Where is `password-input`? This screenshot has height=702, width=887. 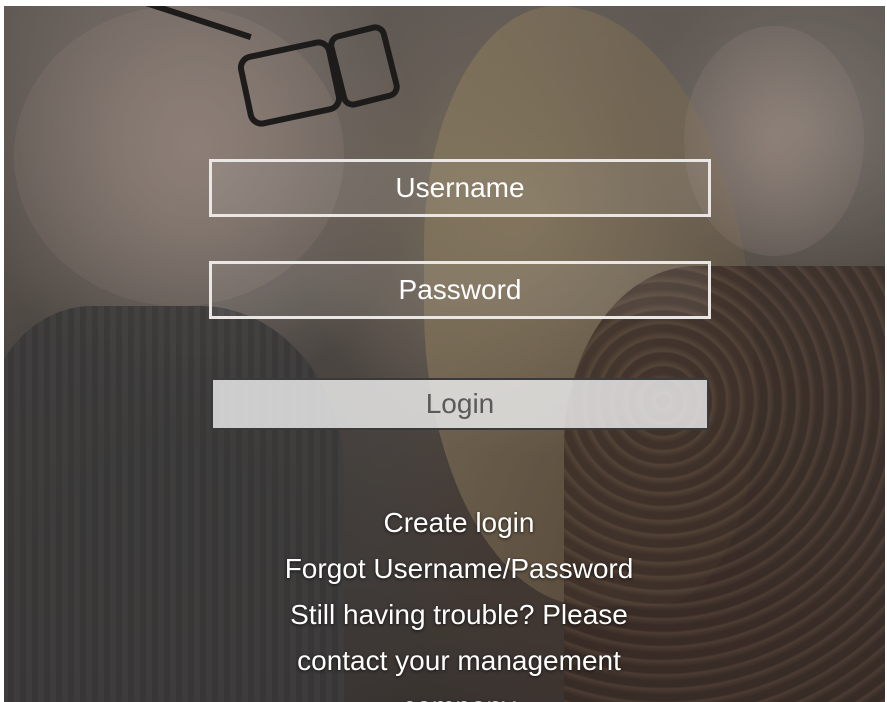
password-input is located at coordinates (460, 290).